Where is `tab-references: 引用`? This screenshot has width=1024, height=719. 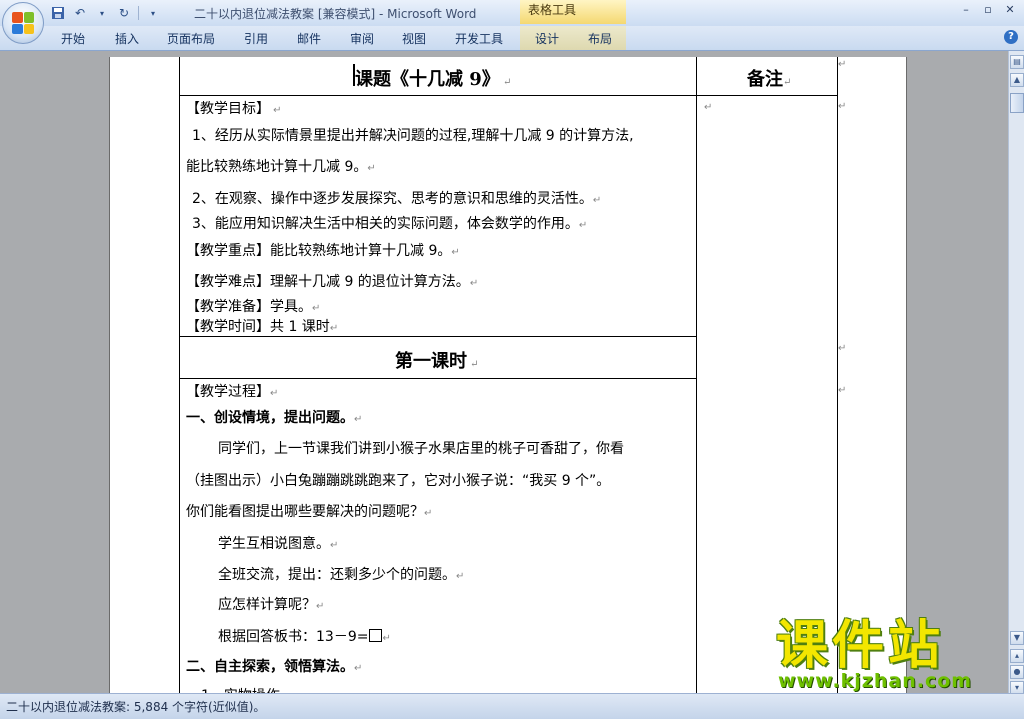 tab-references: 引用 is located at coordinates (256, 38).